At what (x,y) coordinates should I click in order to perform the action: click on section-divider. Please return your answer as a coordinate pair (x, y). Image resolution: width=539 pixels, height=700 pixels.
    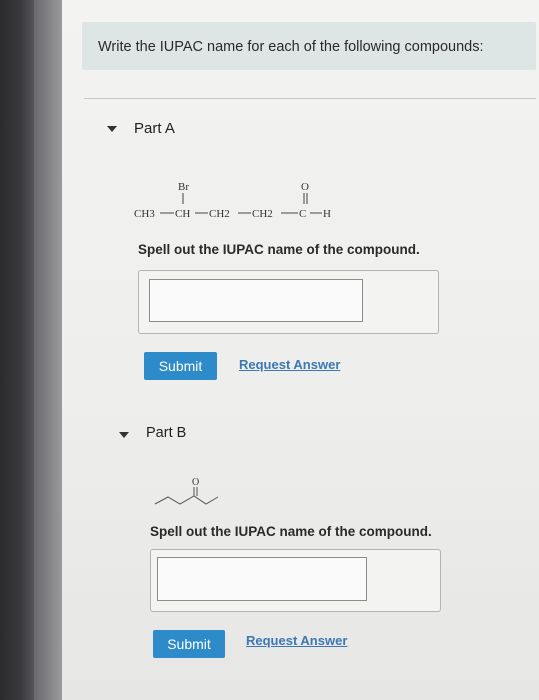
    Looking at the image, I should click on (310, 98).